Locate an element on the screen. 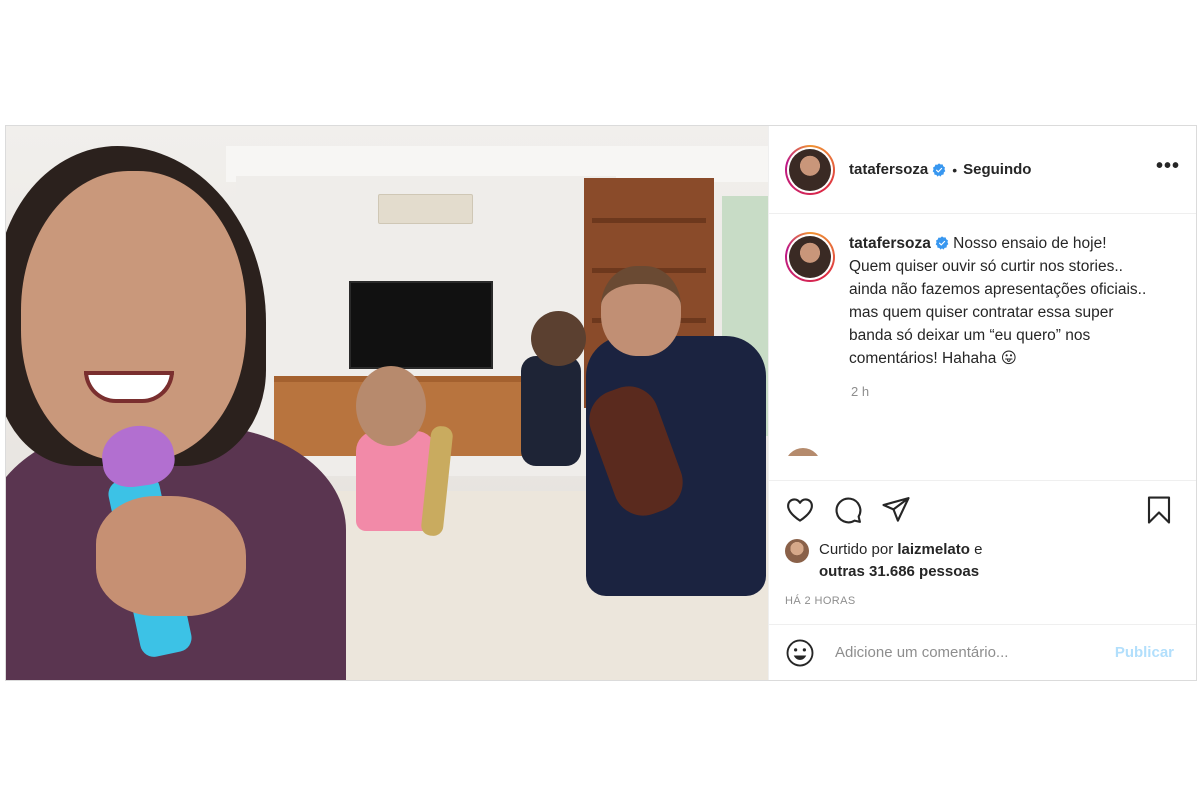 The width and height of the screenshot is (1200, 800). photo-man-head is located at coordinates (641, 311).